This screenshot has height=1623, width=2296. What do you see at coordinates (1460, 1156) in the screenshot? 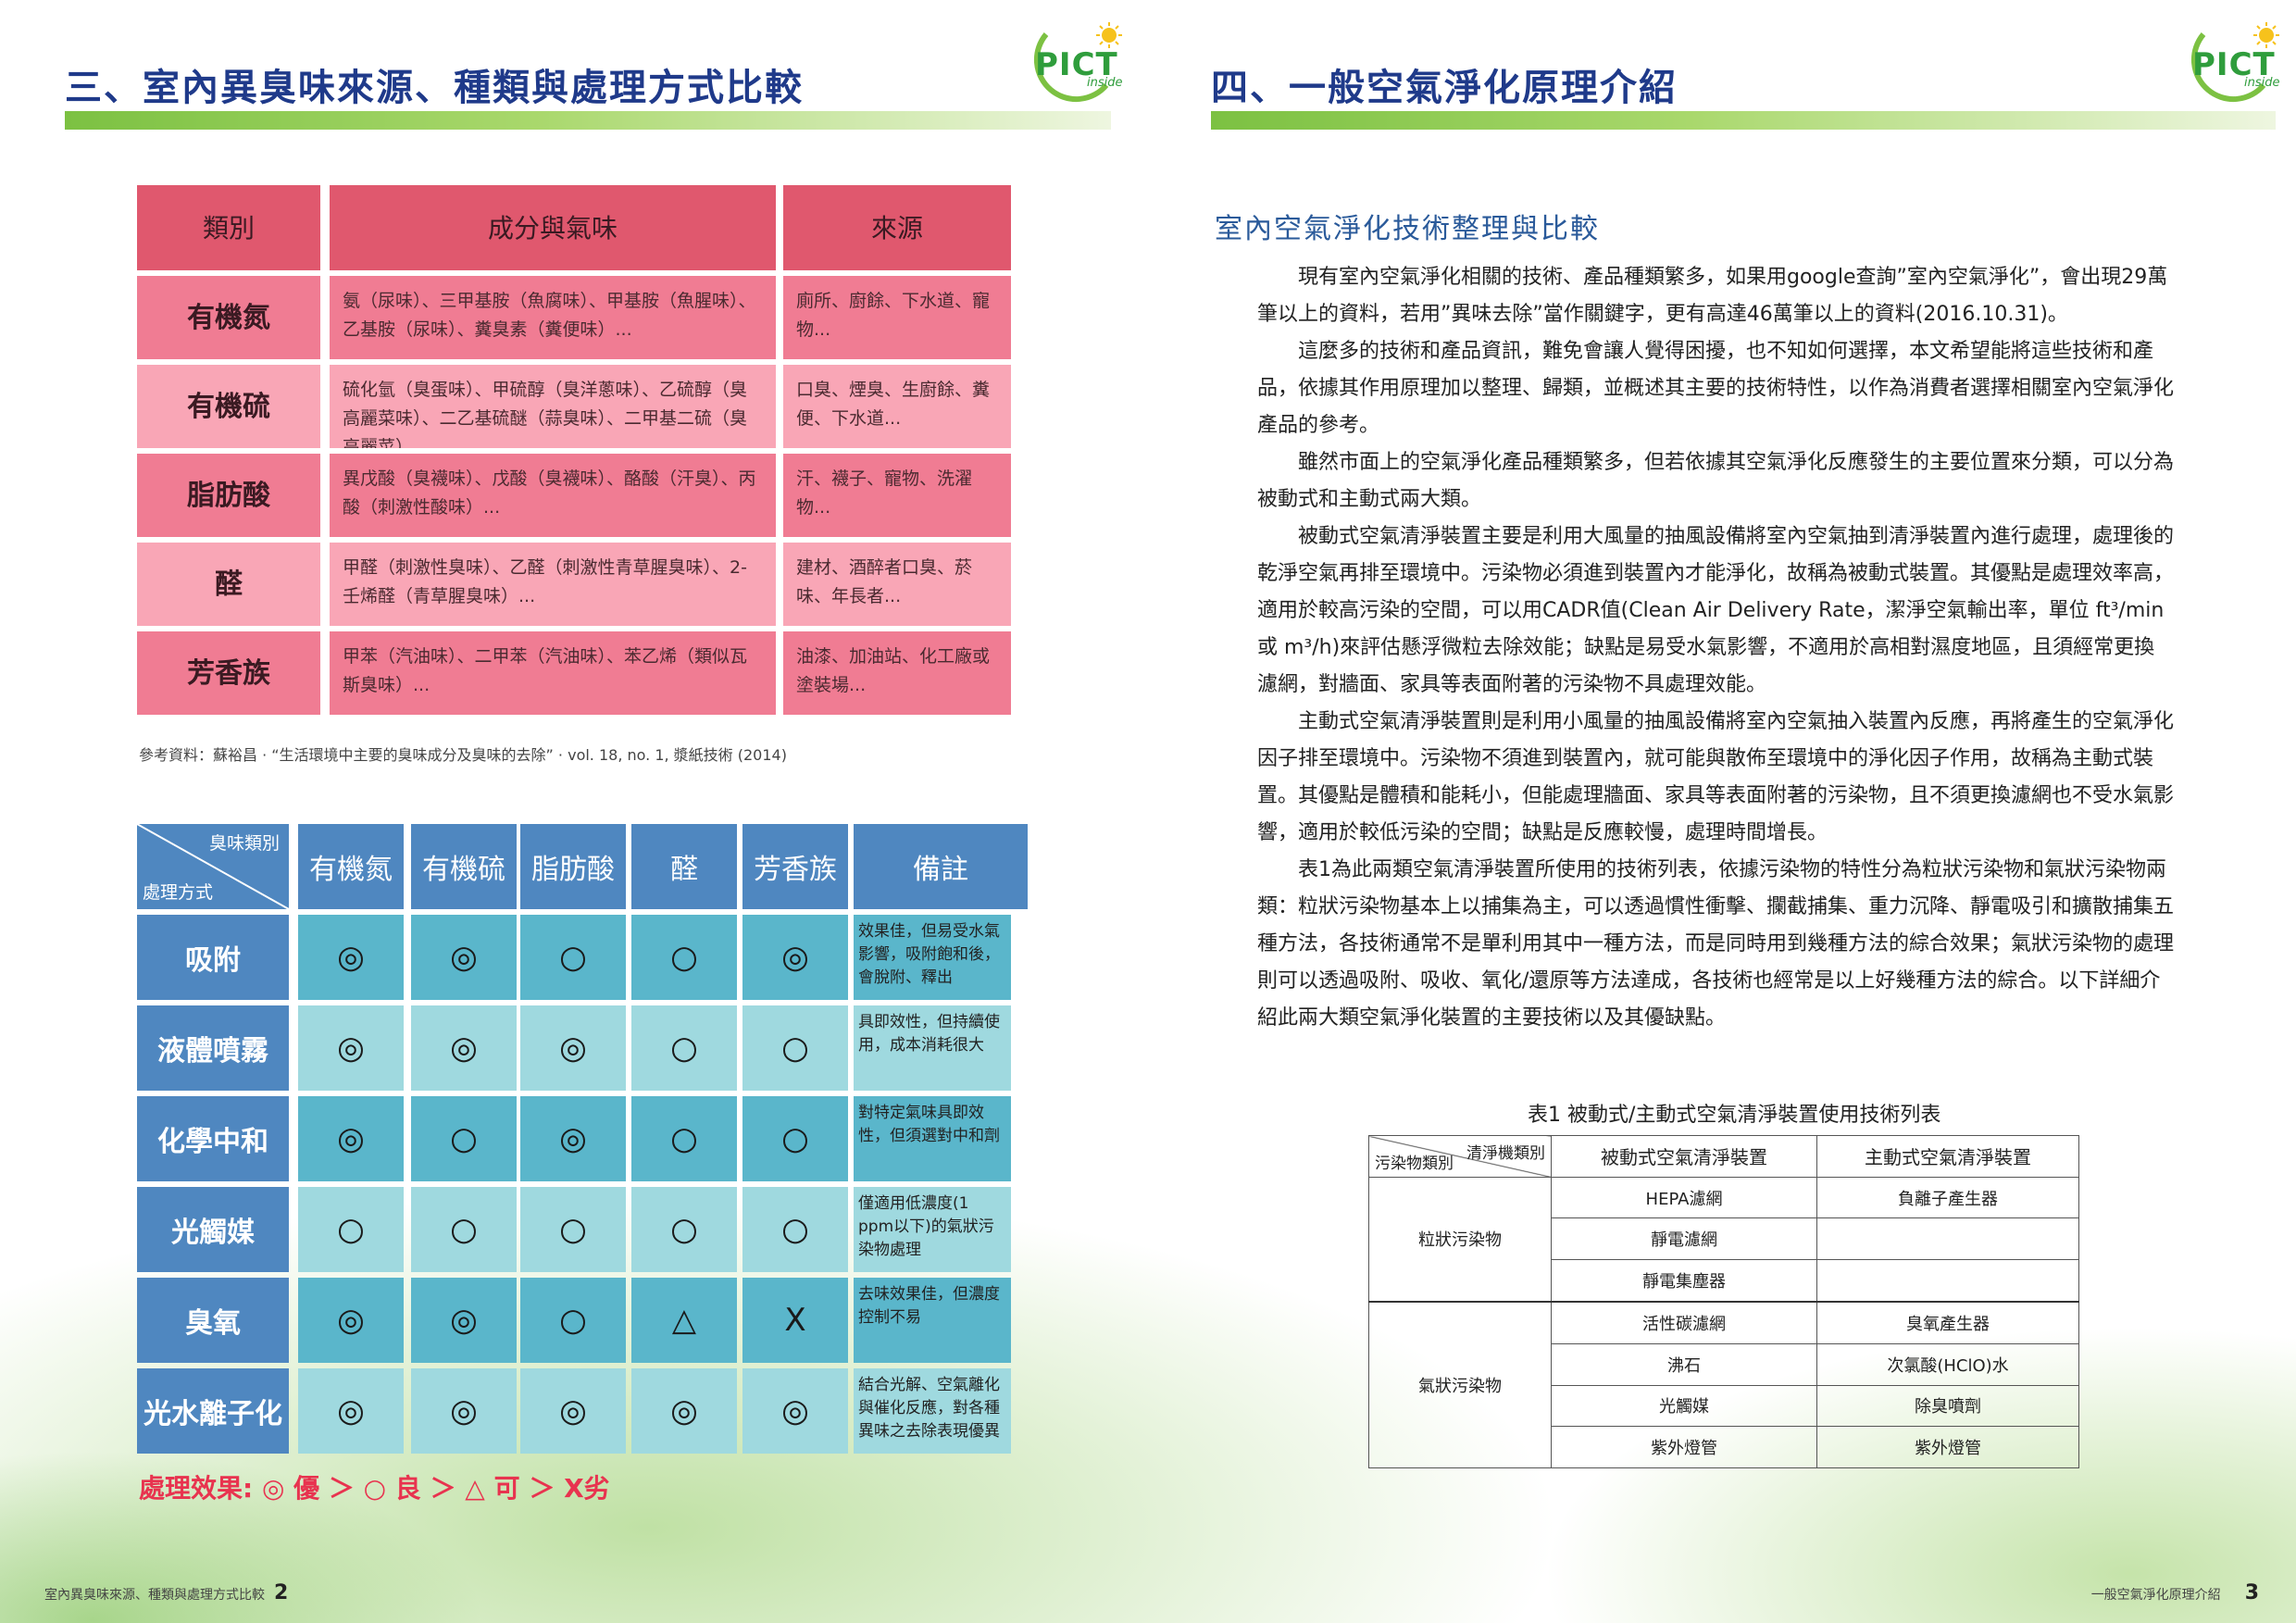
I see `table-corner: 清淨機類別 污染物類別` at bounding box center [1460, 1156].